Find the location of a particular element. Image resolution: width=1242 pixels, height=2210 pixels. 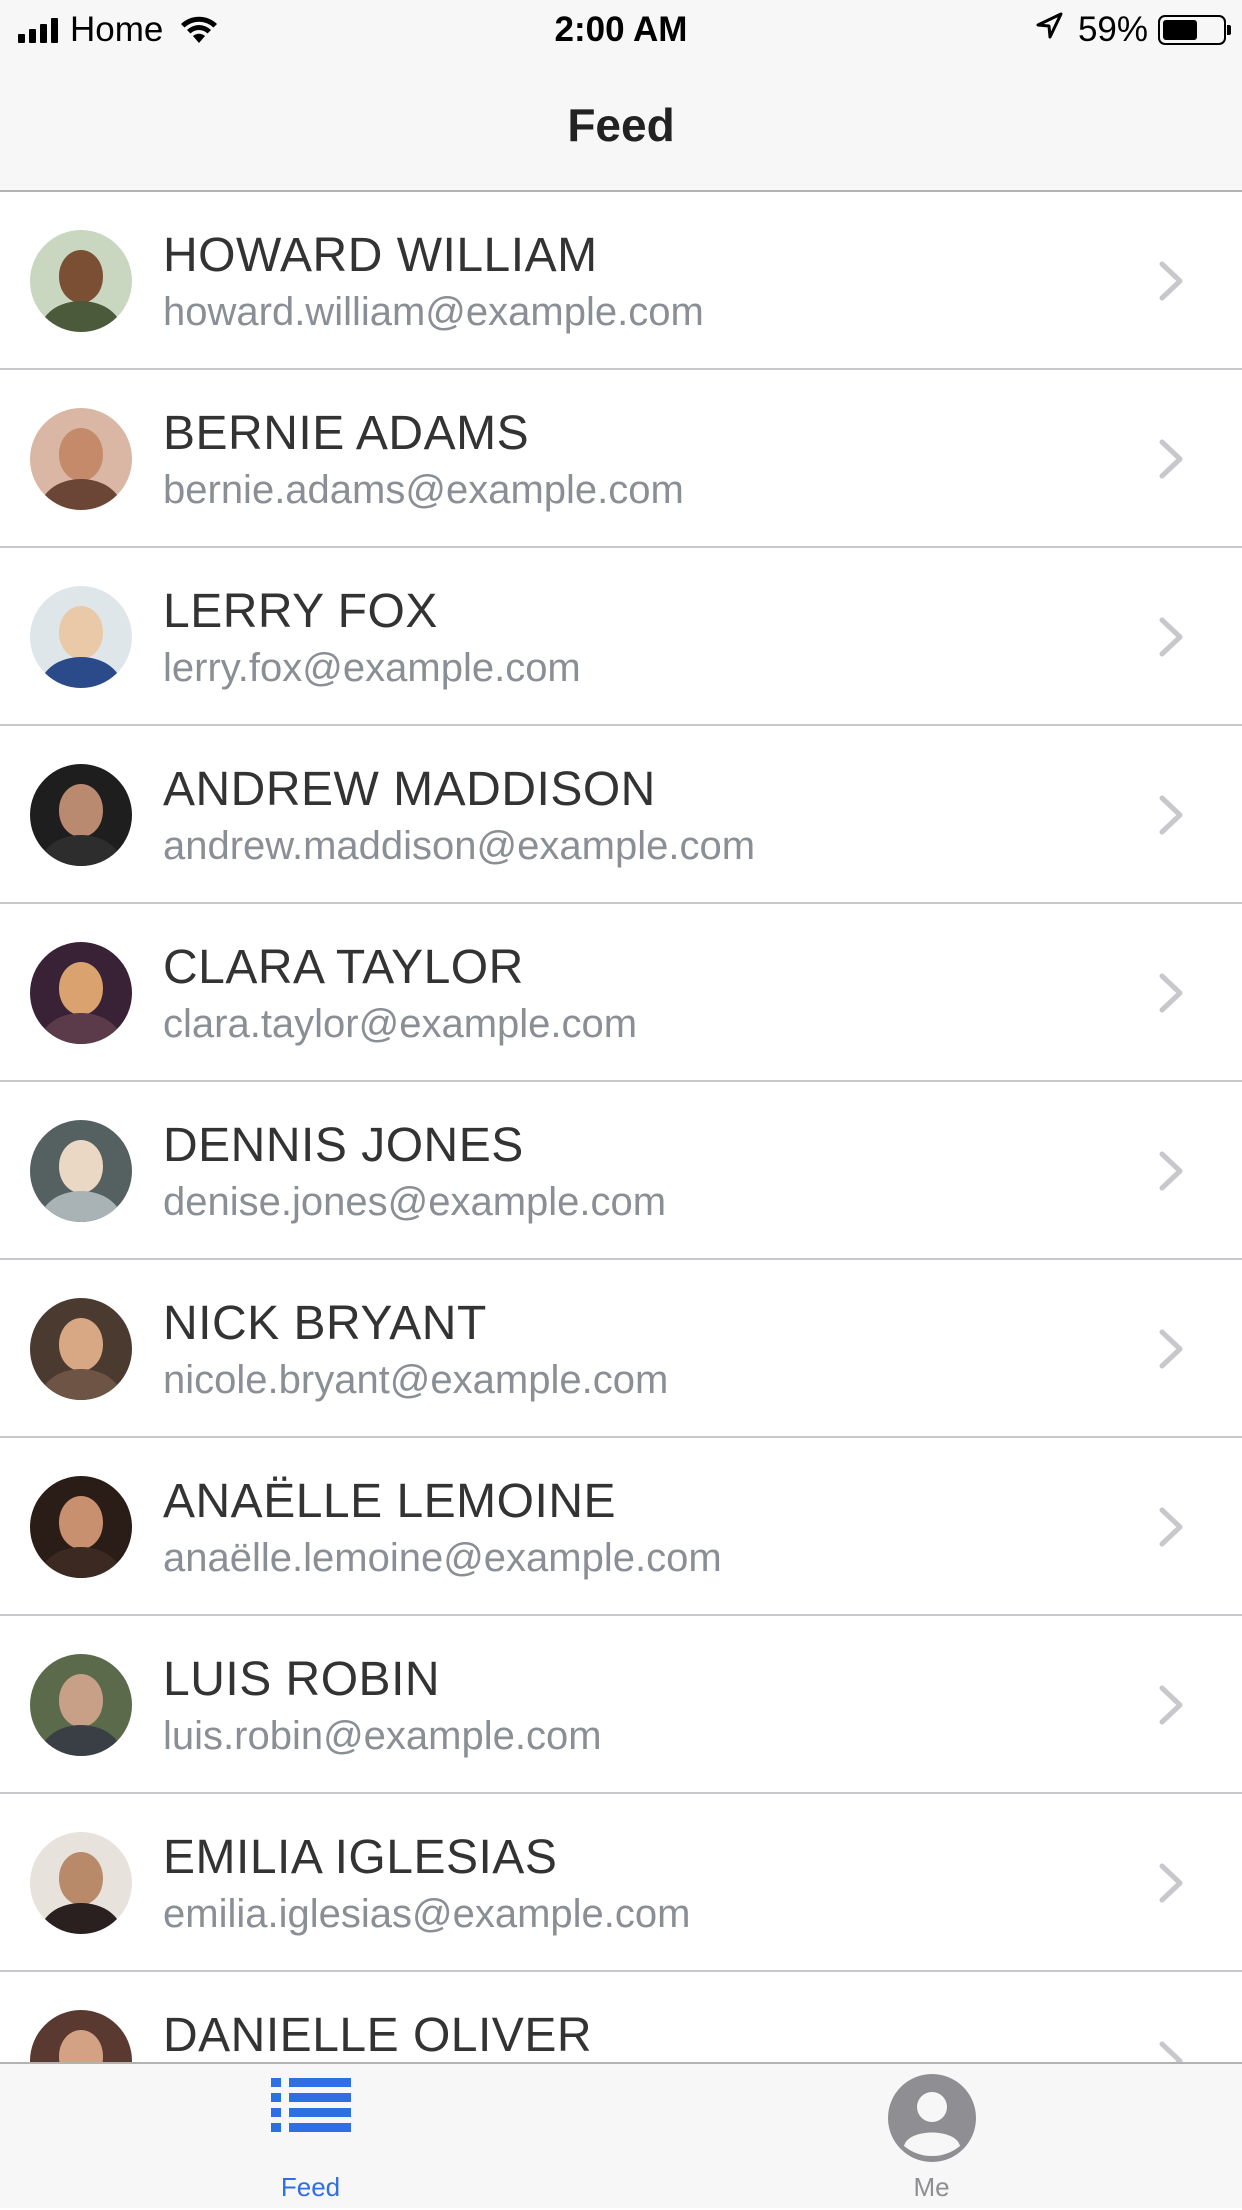

tab-bar: Feed Me is located at coordinates (621, 2135).